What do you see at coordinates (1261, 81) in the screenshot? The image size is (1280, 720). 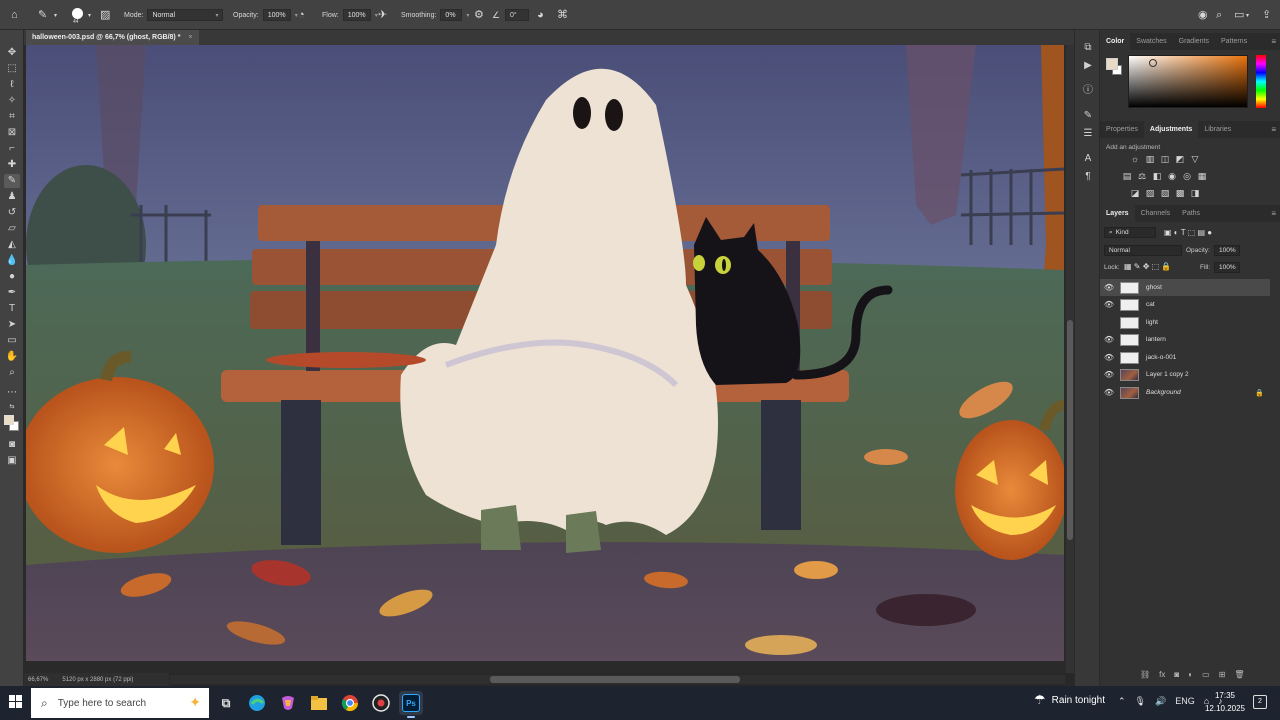 I see `hue-slider` at bounding box center [1261, 81].